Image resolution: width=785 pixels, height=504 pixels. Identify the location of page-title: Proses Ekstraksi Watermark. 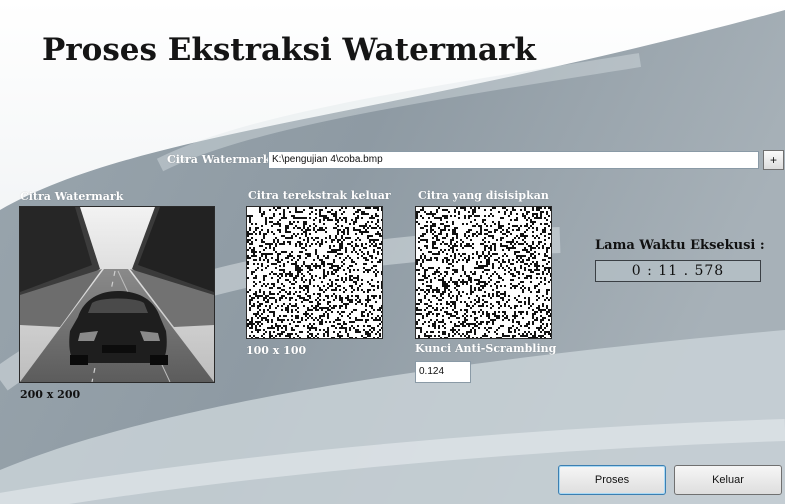
(289, 50).